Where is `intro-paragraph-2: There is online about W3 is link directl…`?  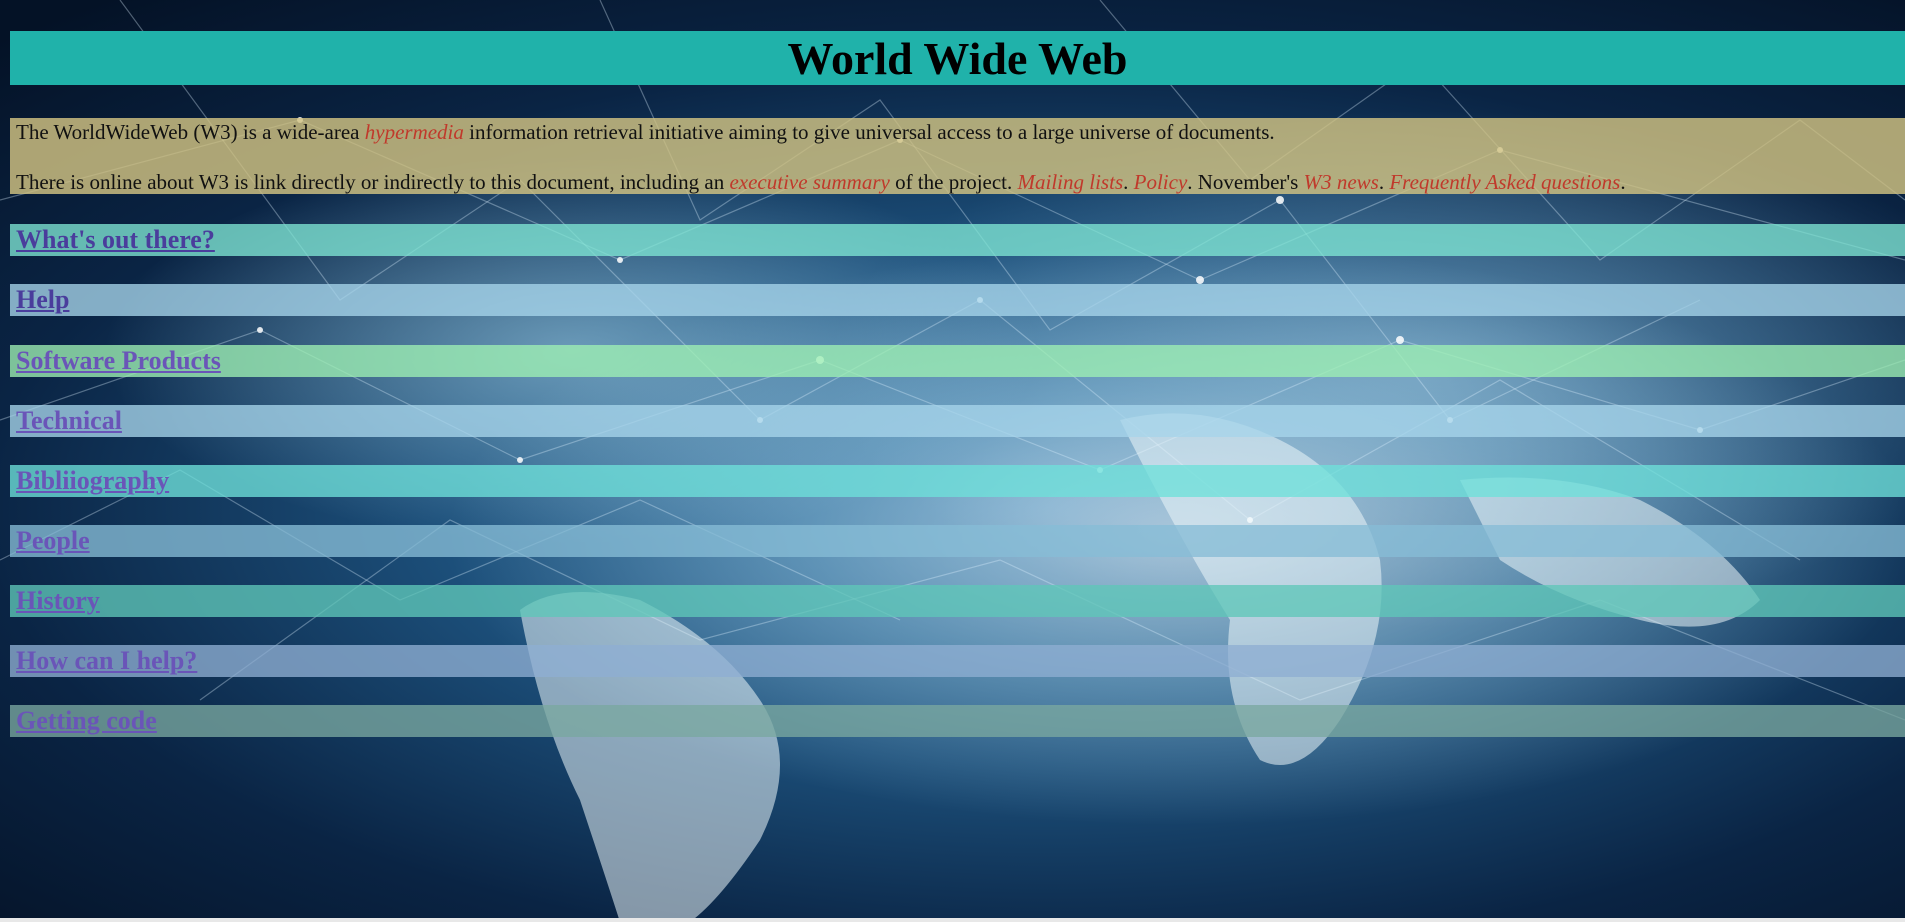 intro-paragraph-2: There is online about W3 is link directl… is located at coordinates (821, 182).